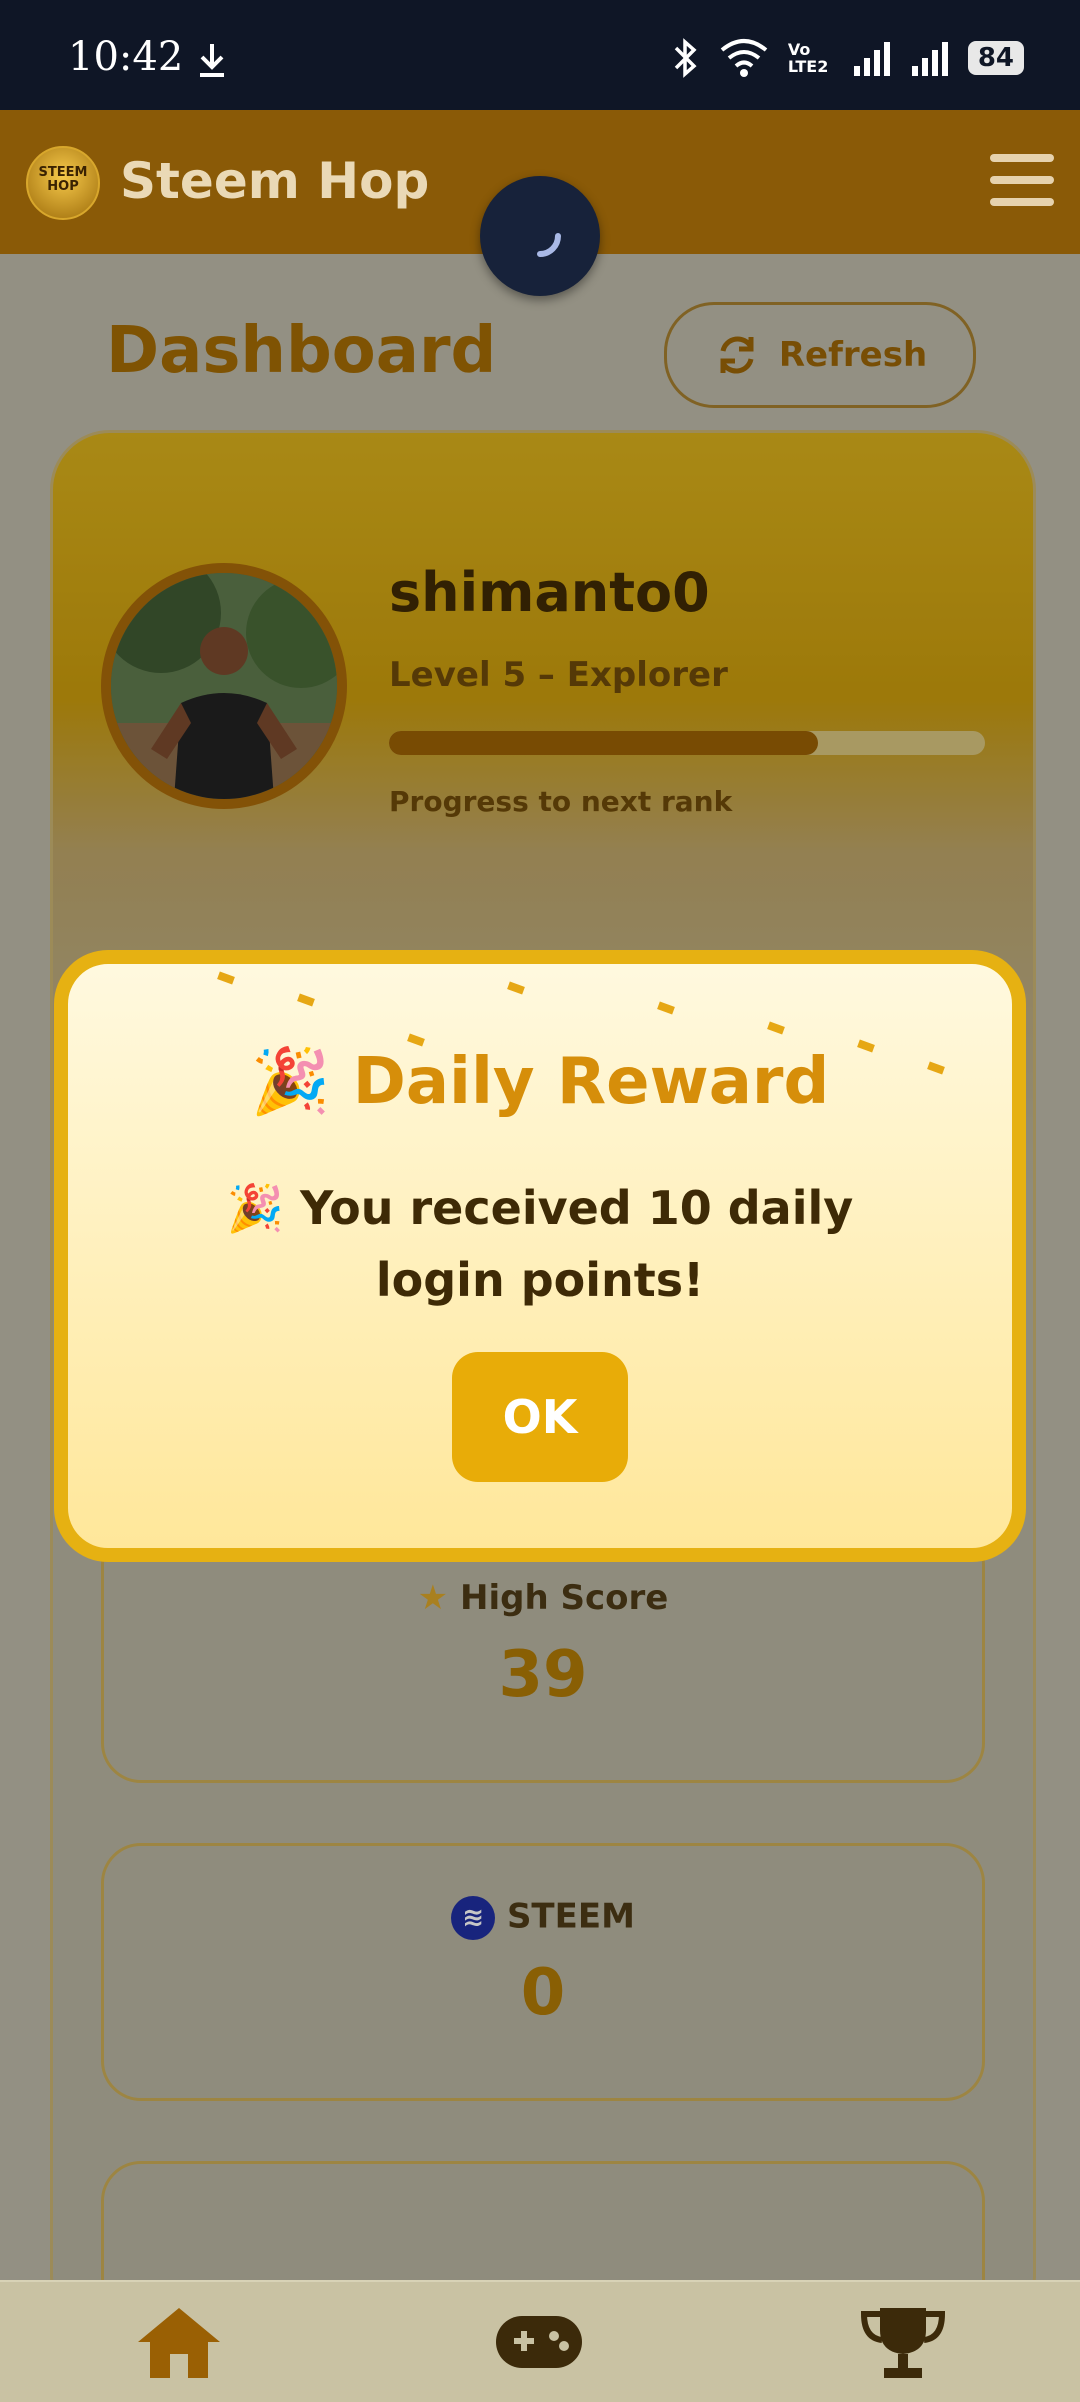 The width and height of the screenshot is (1080, 2402). What do you see at coordinates (549, 245) in the screenshot?
I see `spinner-icon` at bounding box center [549, 245].